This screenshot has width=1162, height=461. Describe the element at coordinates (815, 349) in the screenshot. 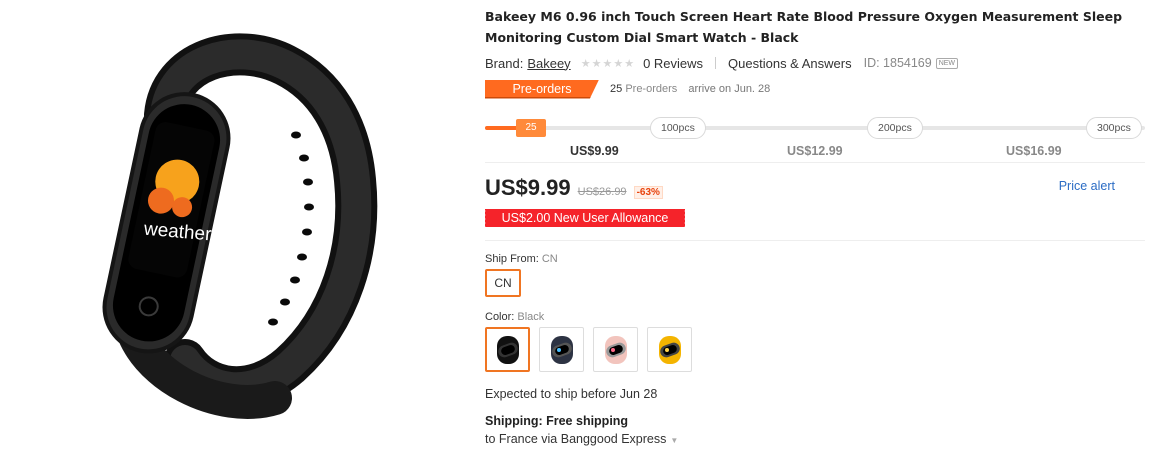

I see `color-swatches` at that location.